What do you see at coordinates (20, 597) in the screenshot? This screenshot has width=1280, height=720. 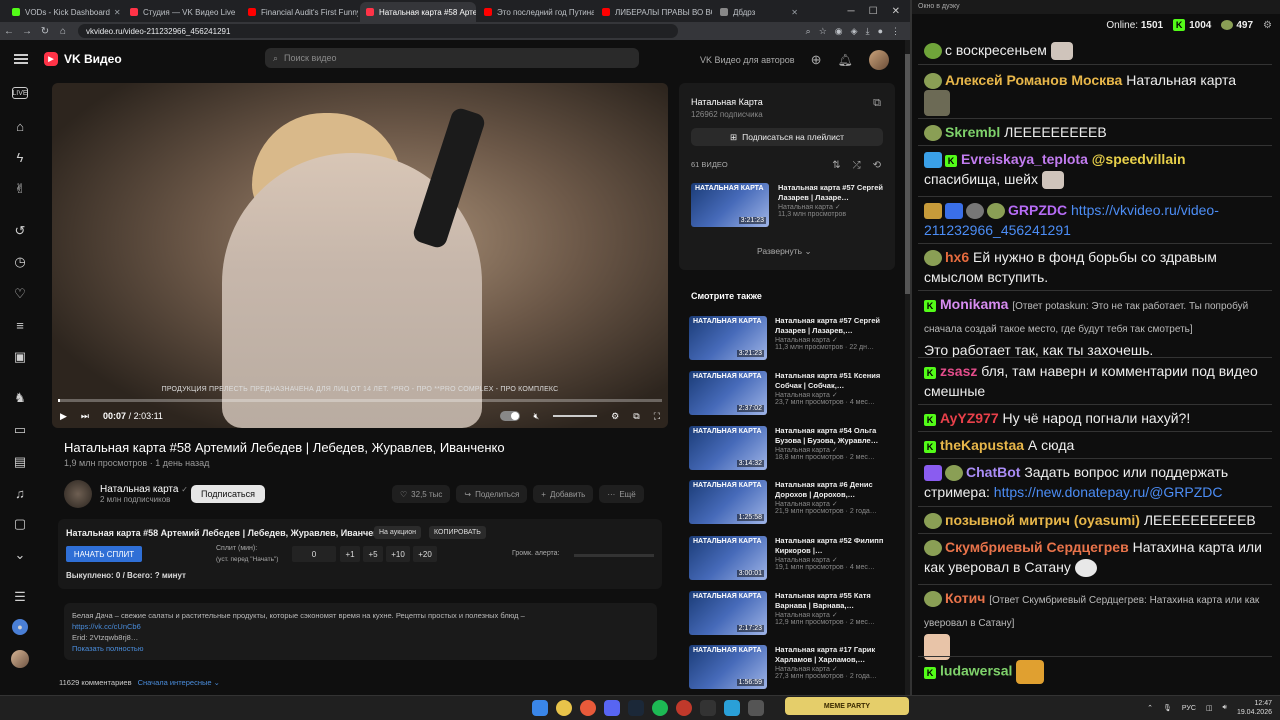 I see `list-check-icon: ☰` at bounding box center [20, 597].